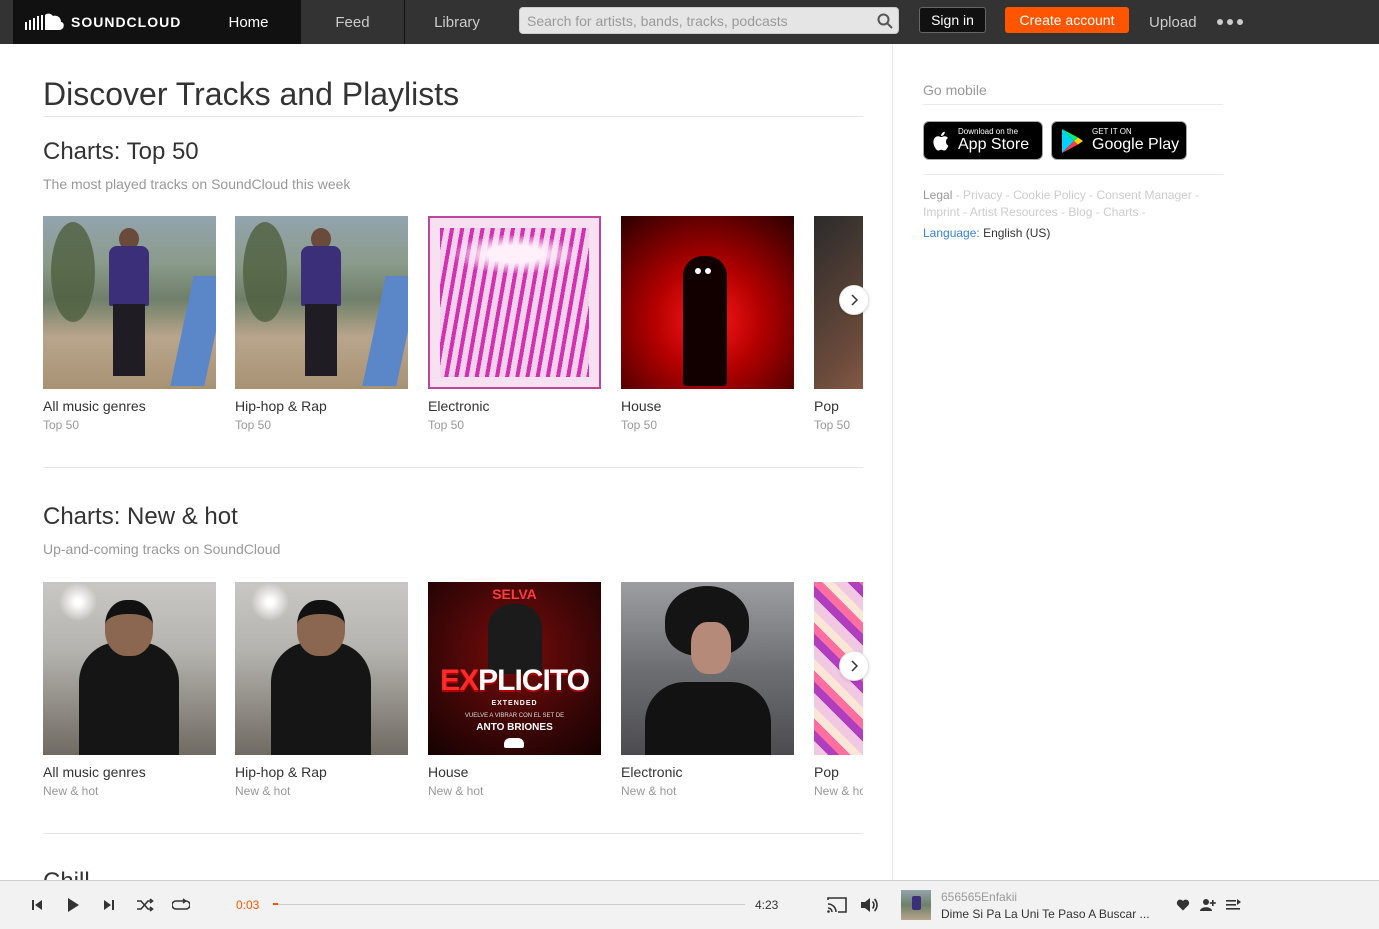  I want to click on footer-link-privacy: Privacy, so click(982, 195).